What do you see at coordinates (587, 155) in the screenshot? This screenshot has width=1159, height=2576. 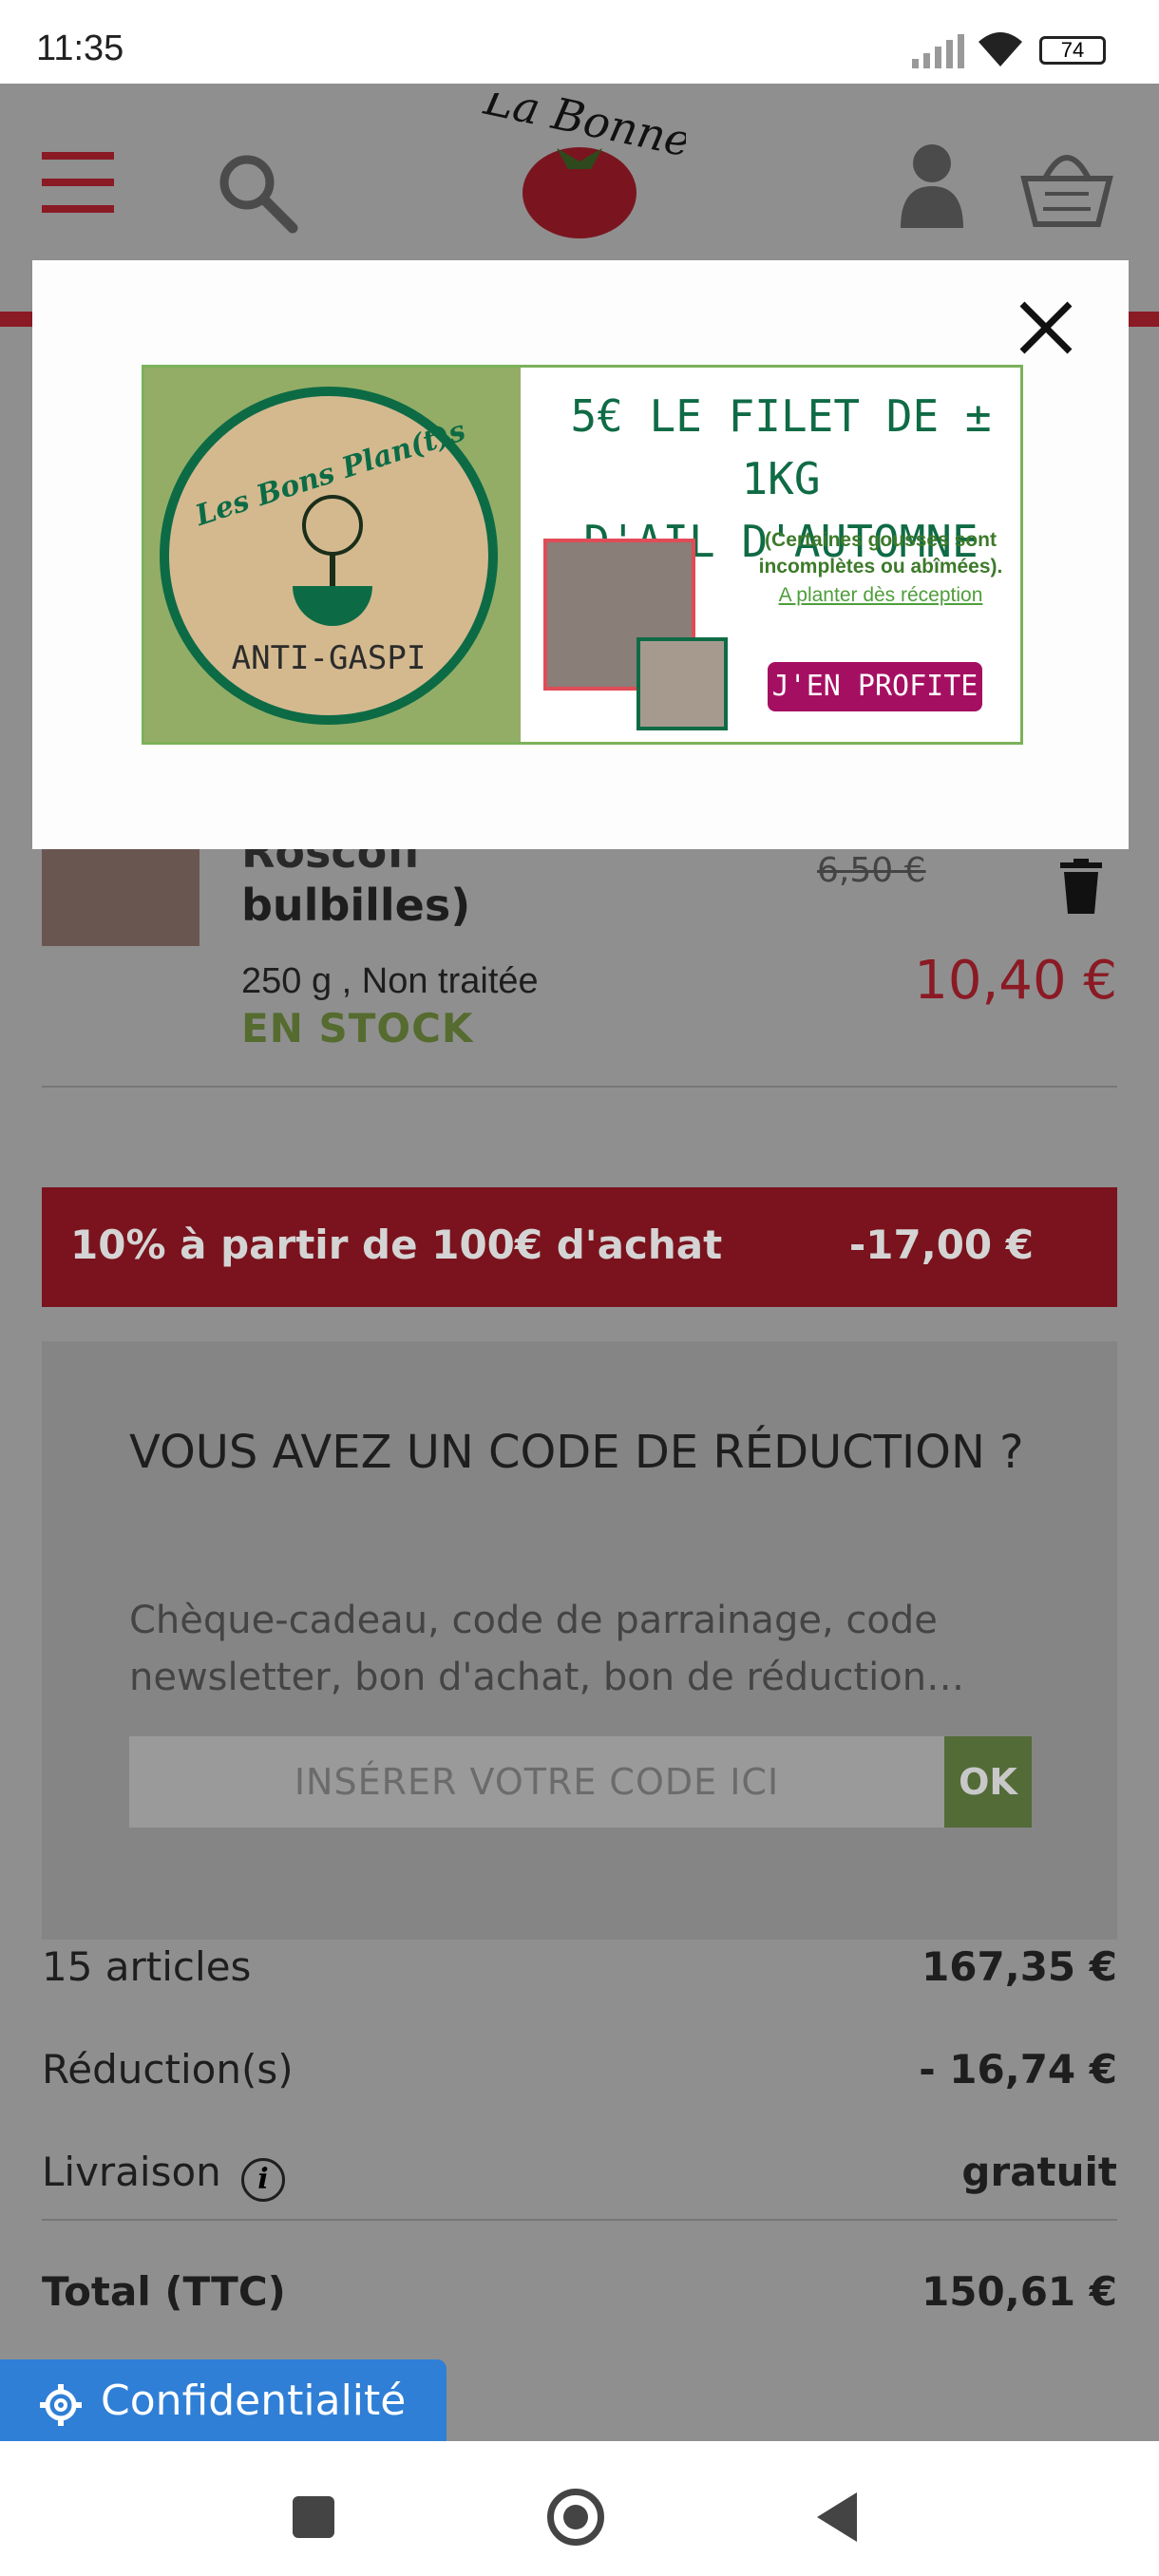 I see `tomato-logo-icon: La Bonne` at bounding box center [587, 155].